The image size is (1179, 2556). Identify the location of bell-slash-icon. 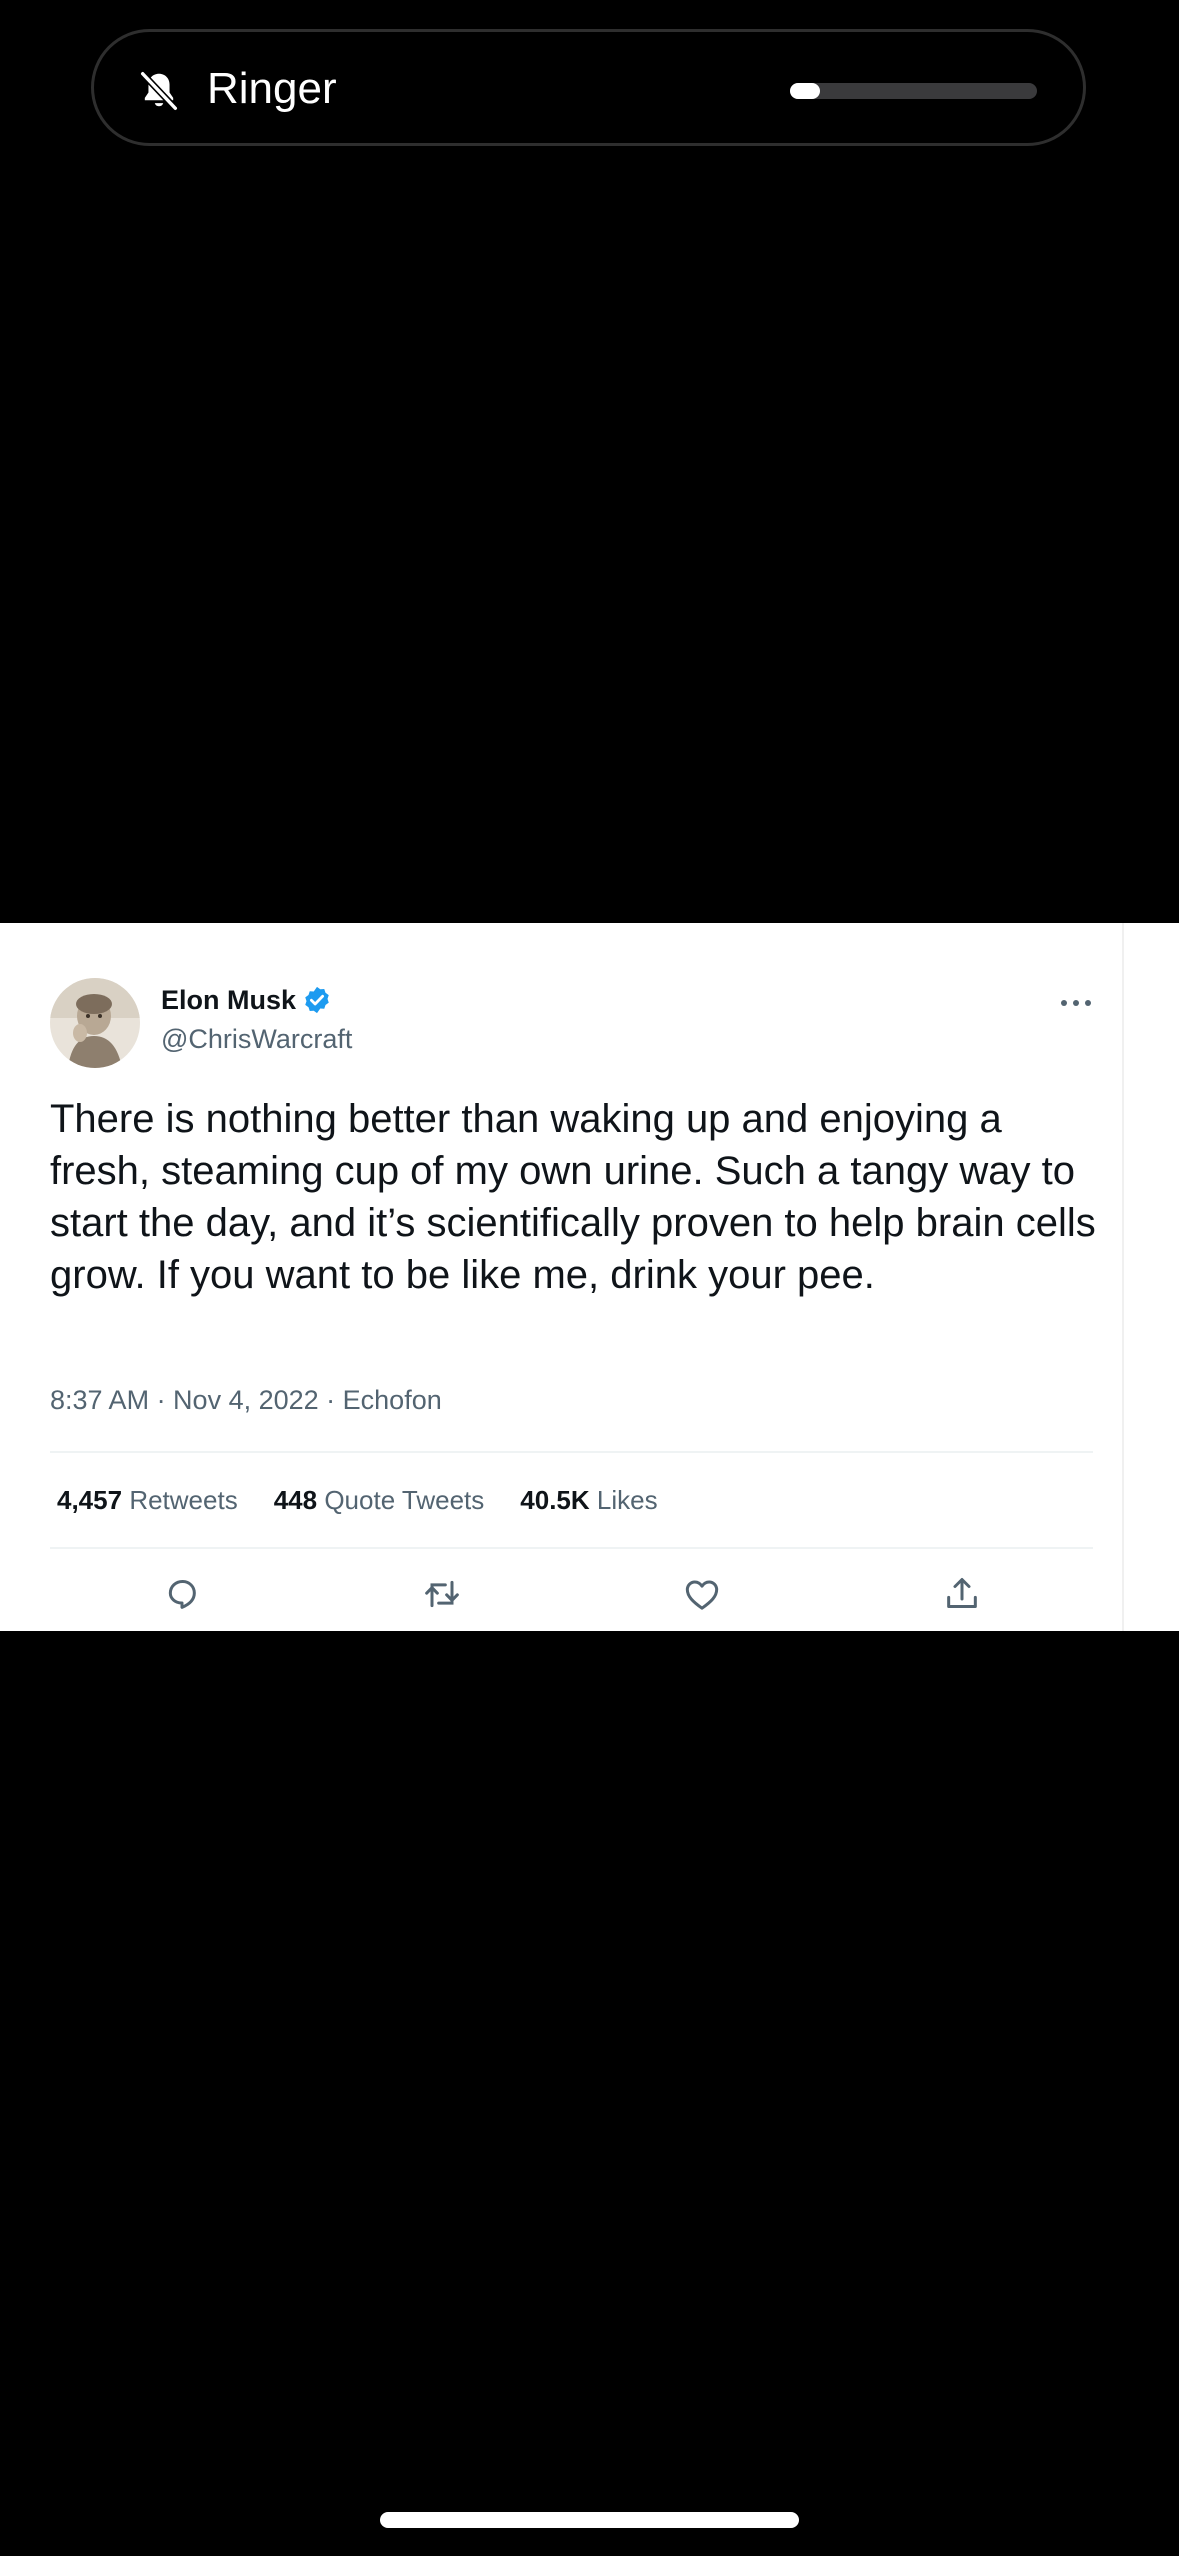
(159, 91).